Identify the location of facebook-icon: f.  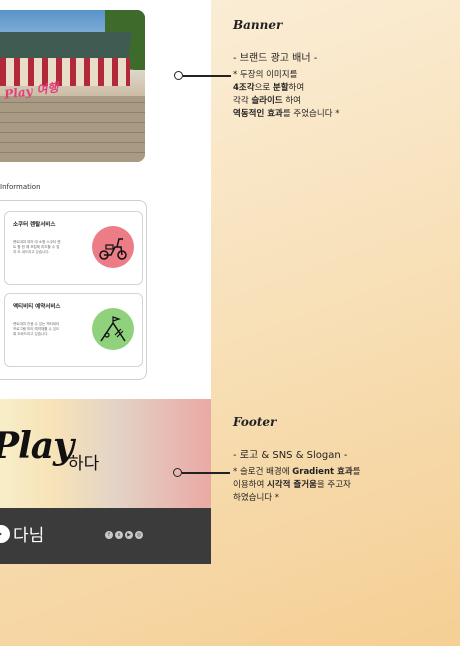
(109, 535).